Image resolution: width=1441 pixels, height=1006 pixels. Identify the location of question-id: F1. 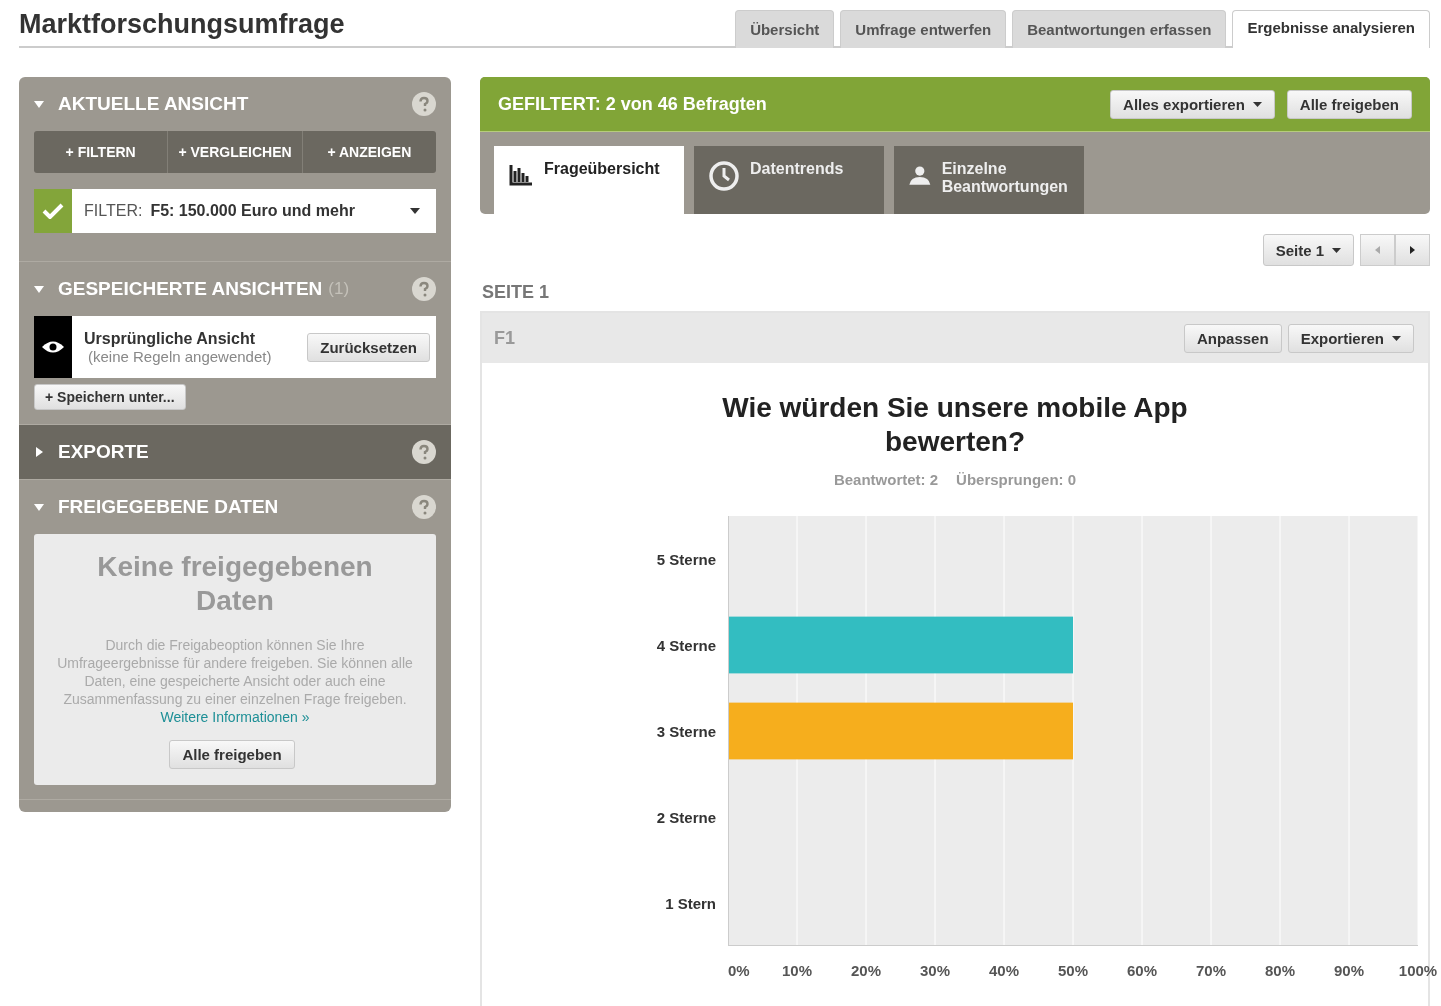
(505, 338).